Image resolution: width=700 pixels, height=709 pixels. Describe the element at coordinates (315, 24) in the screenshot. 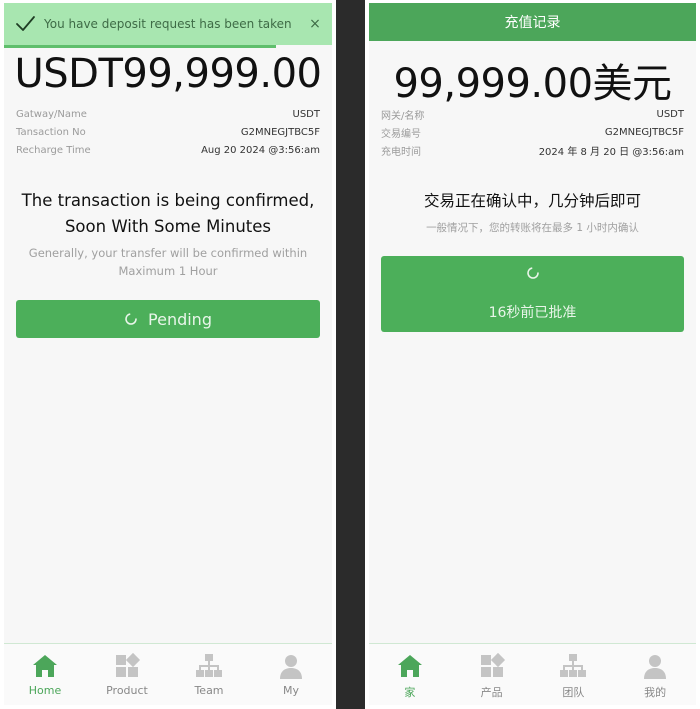

I see `toast-close-icon: ×` at that location.